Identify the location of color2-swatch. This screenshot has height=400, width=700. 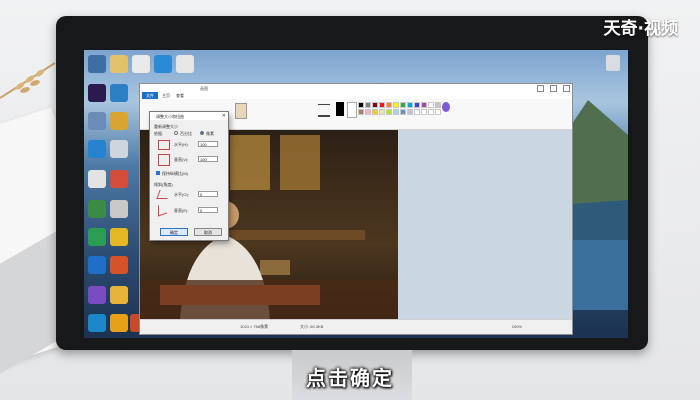
(352, 110).